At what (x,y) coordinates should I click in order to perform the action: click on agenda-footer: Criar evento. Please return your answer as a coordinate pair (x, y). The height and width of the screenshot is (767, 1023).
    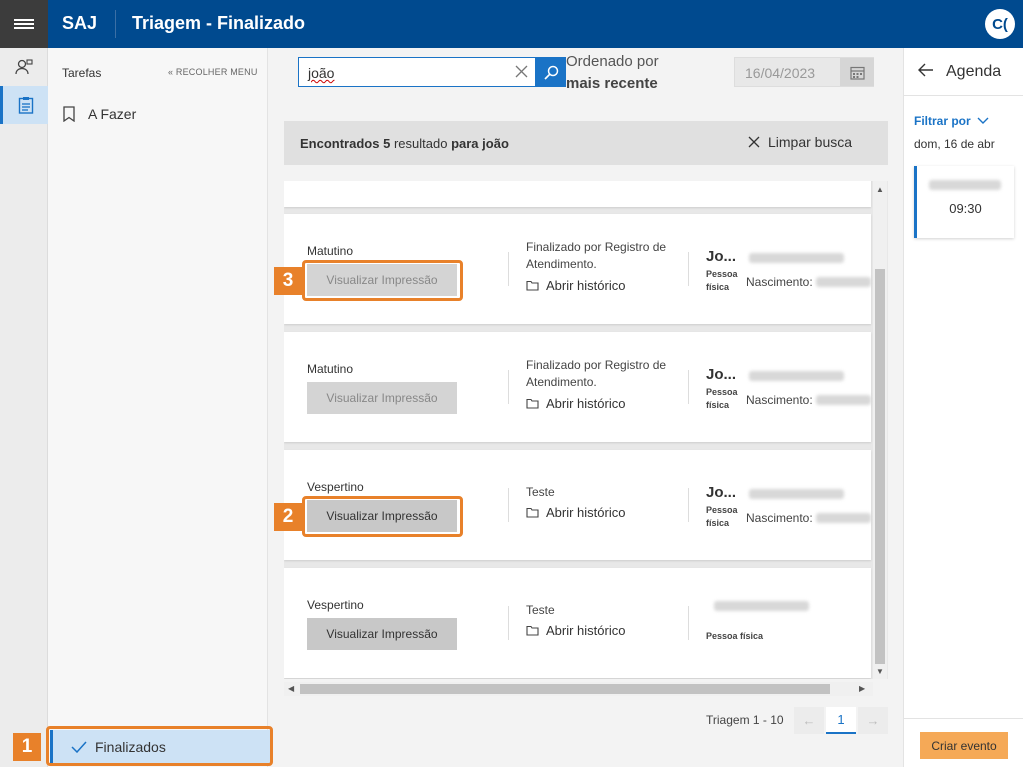
    Looking at the image, I should click on (963, 742).